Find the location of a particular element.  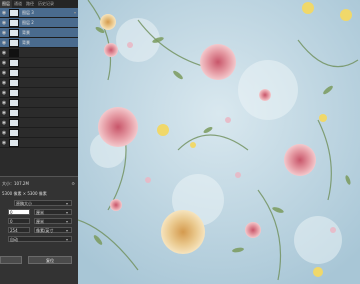

layer-name: 图层 3 is located at coordinates (28, 12).